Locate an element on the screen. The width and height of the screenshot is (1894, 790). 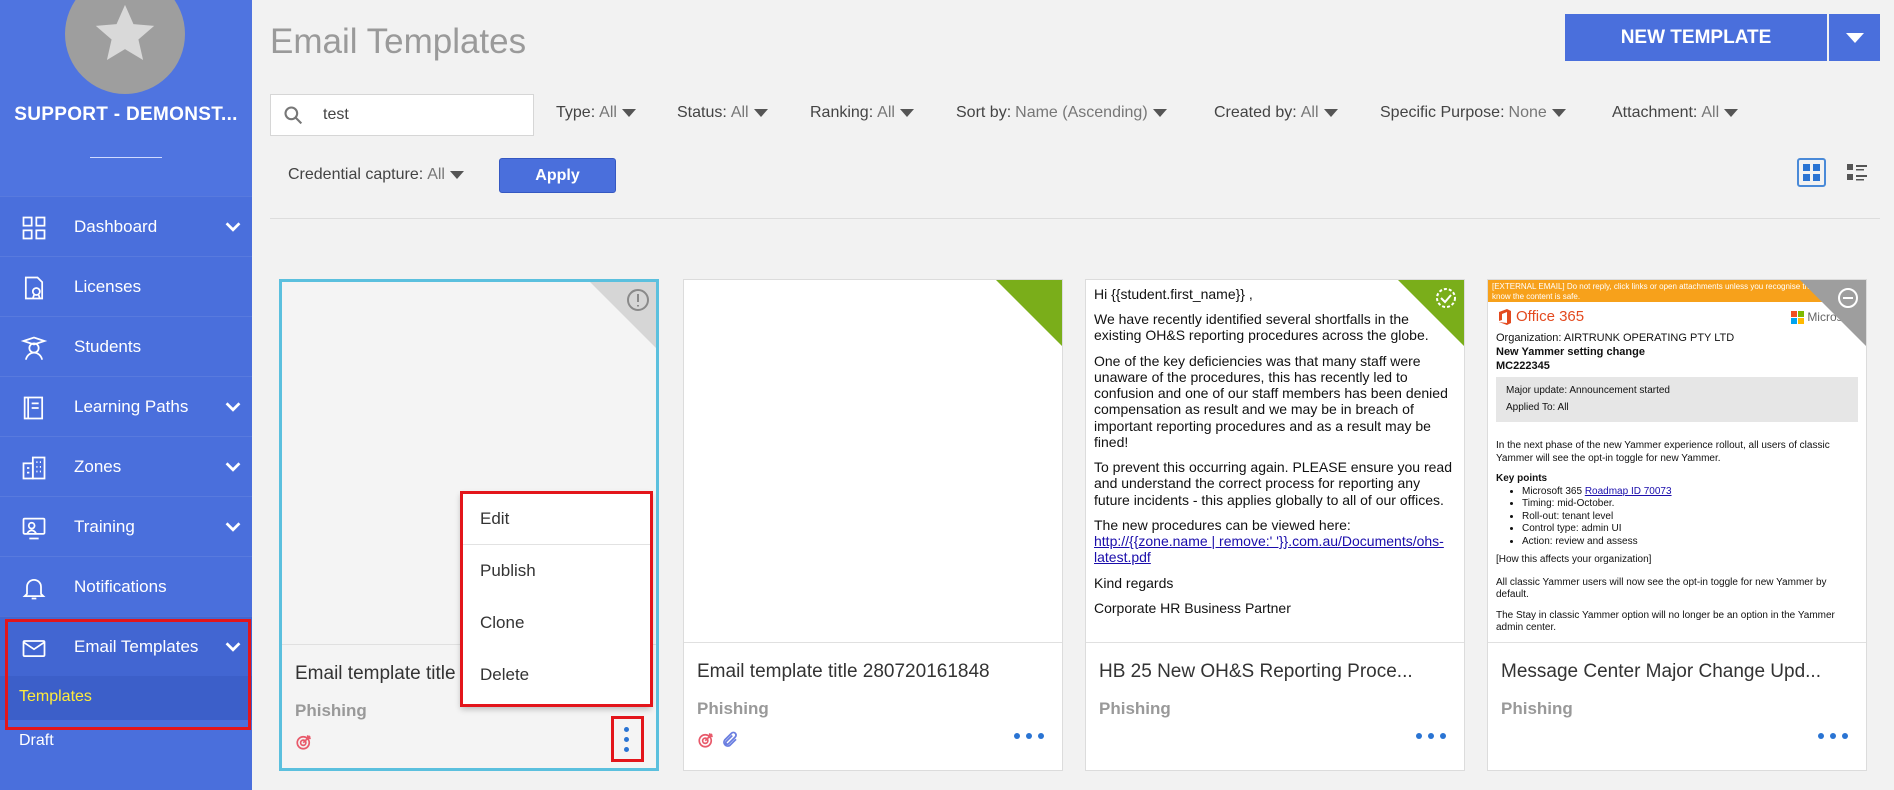
filter-ranking: Ranking: All is located at coordinates (862, 113).